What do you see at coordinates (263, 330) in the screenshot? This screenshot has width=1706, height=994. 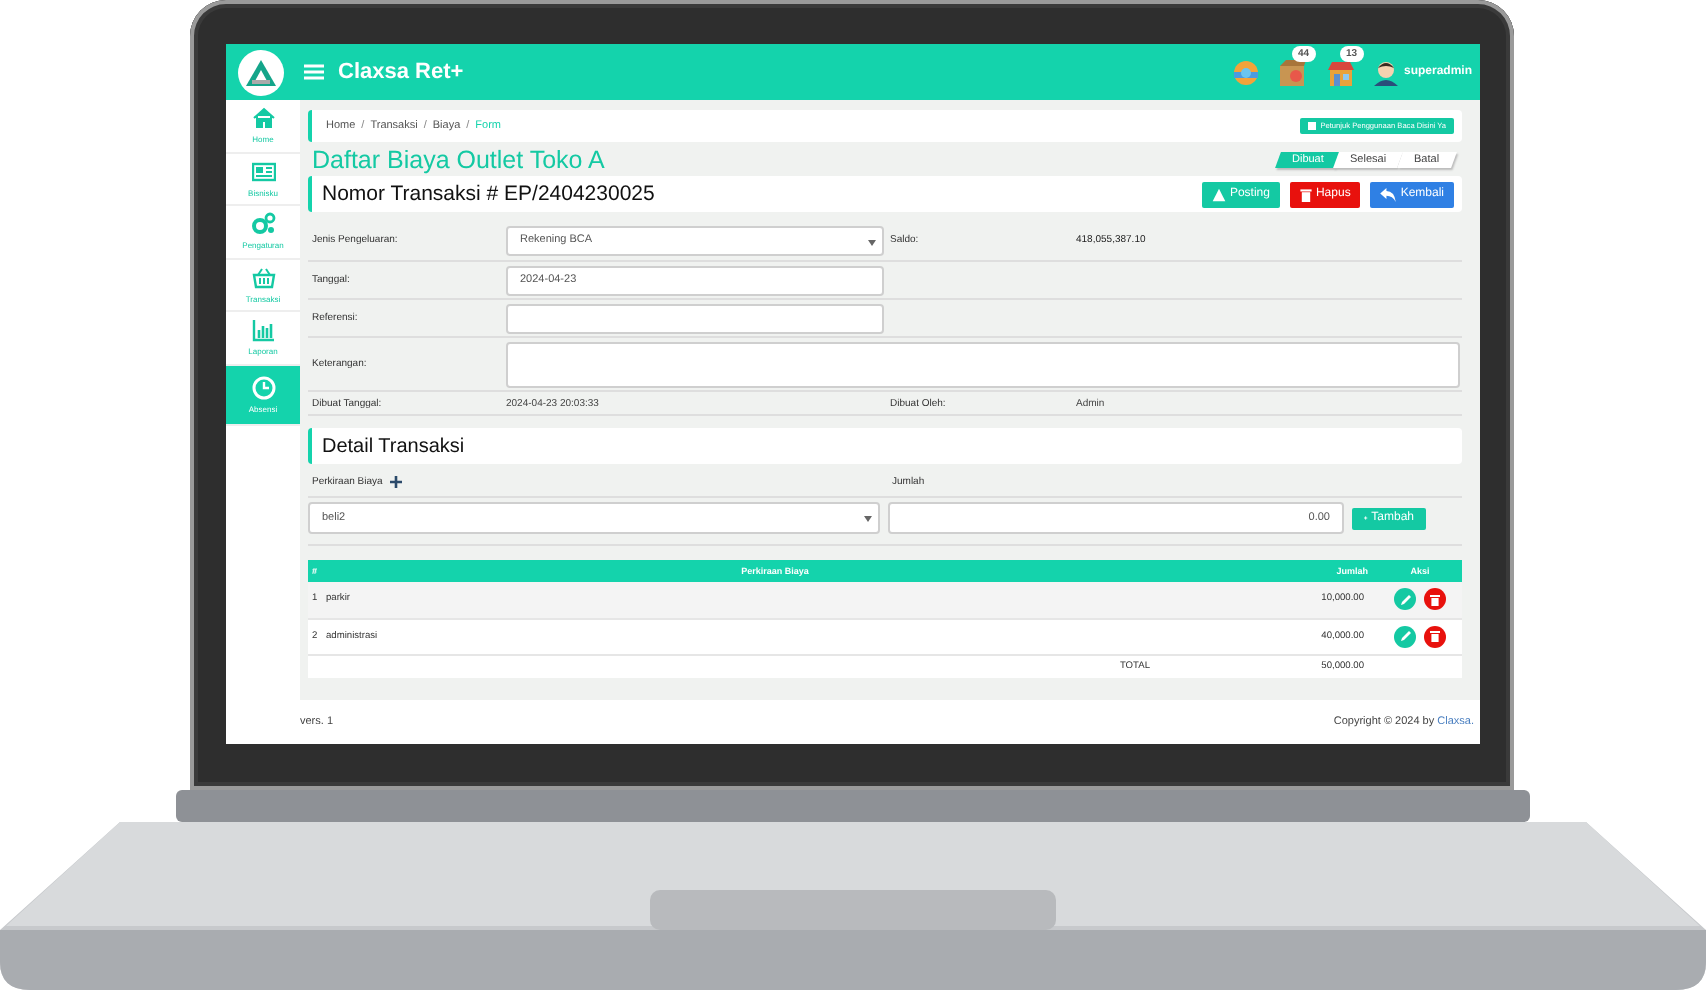 I see `bar-chart-icon` at bounding box center [263, 330].